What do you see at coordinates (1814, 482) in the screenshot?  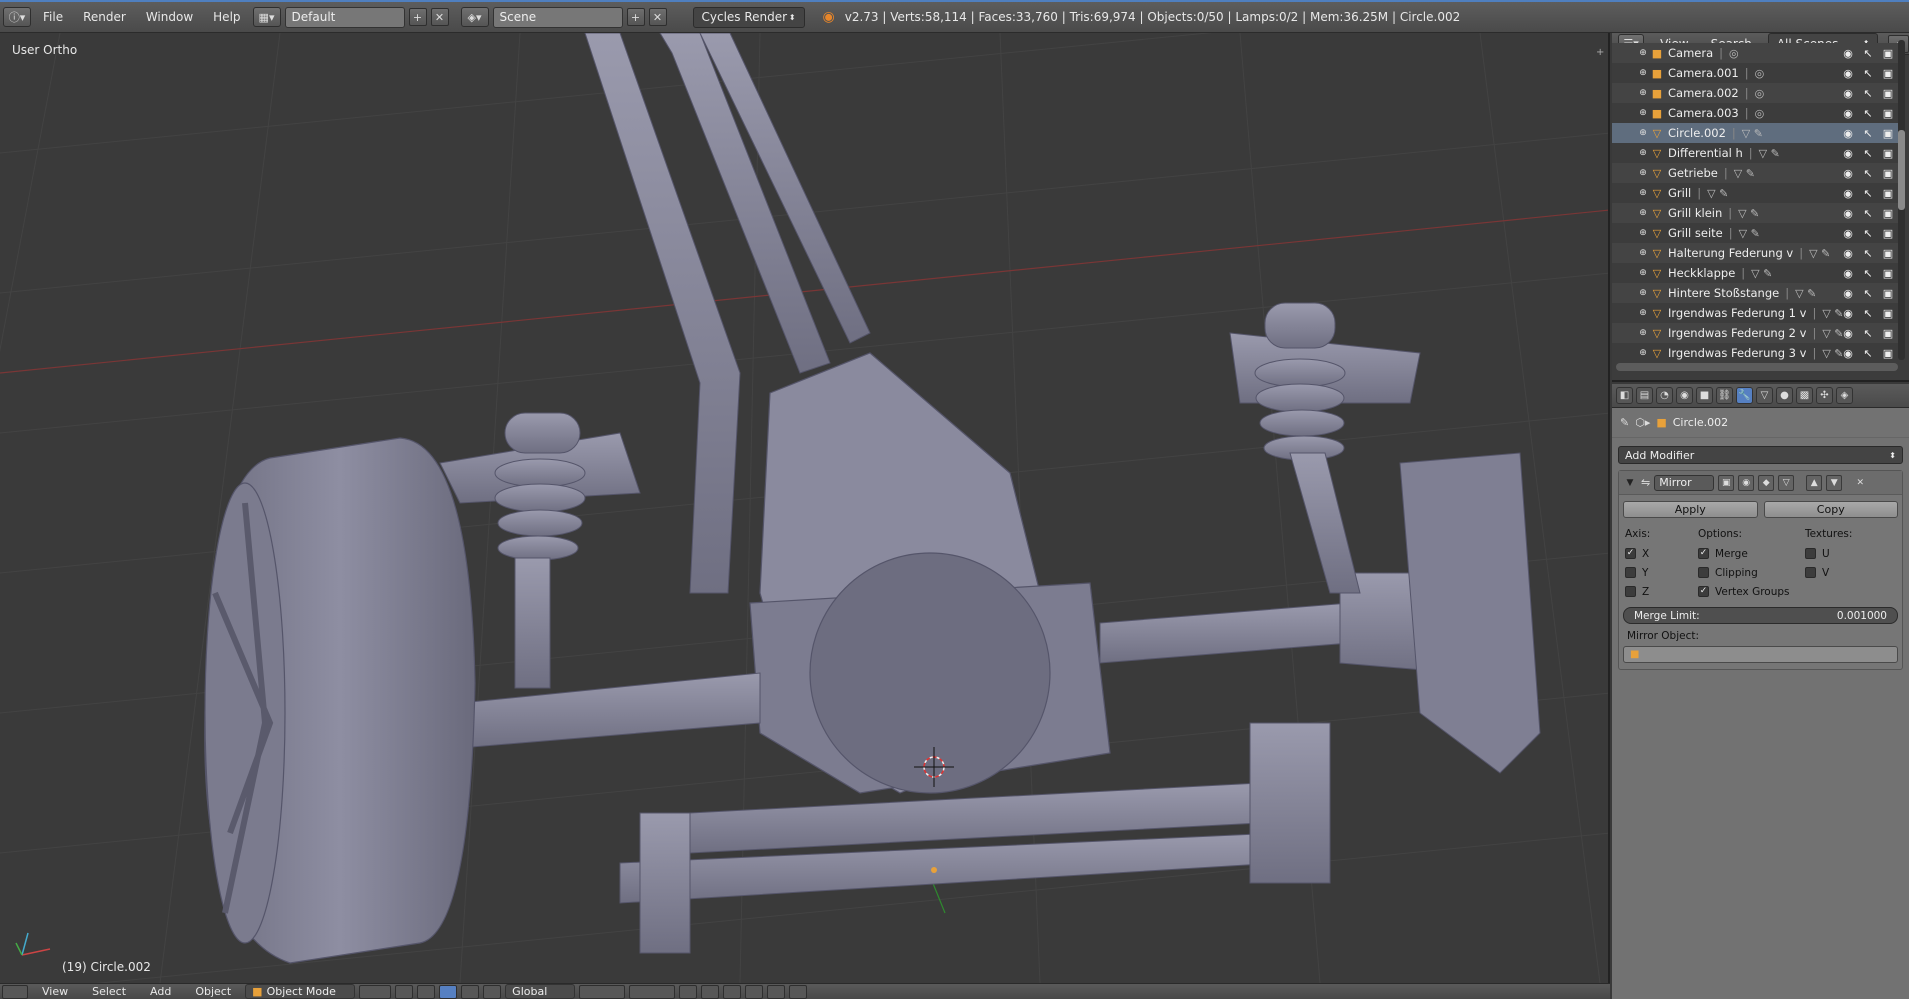 I see `move-up-icon: ▲` at bounding box center [1814, 482].